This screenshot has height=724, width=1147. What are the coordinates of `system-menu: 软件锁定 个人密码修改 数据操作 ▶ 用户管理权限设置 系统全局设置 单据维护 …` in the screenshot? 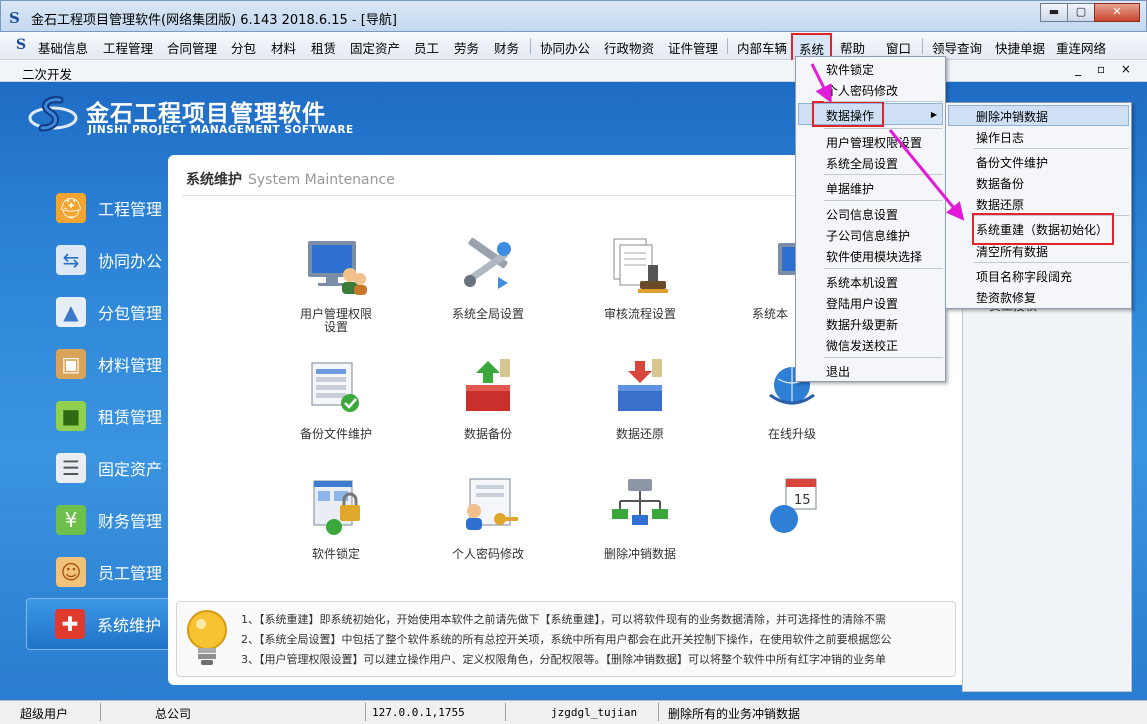 It's located at (870, 219).